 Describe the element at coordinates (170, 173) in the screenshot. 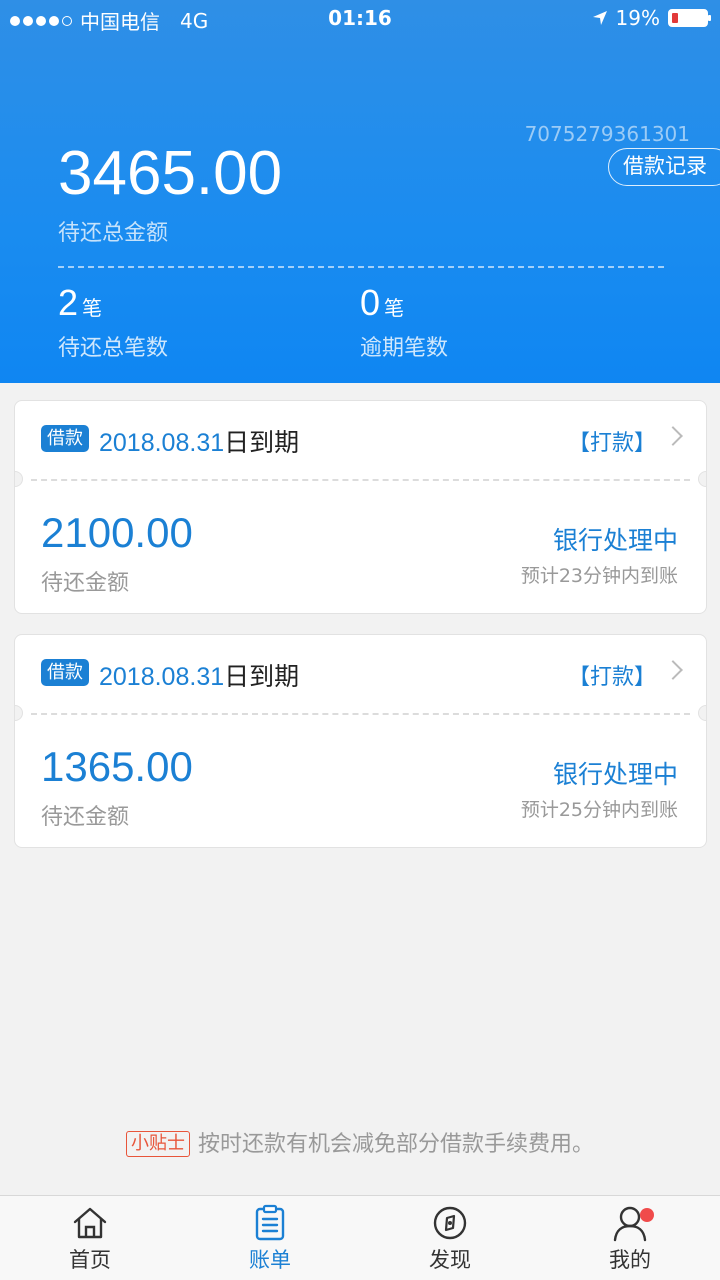

I see `total-amount: 3465.00` at that location.